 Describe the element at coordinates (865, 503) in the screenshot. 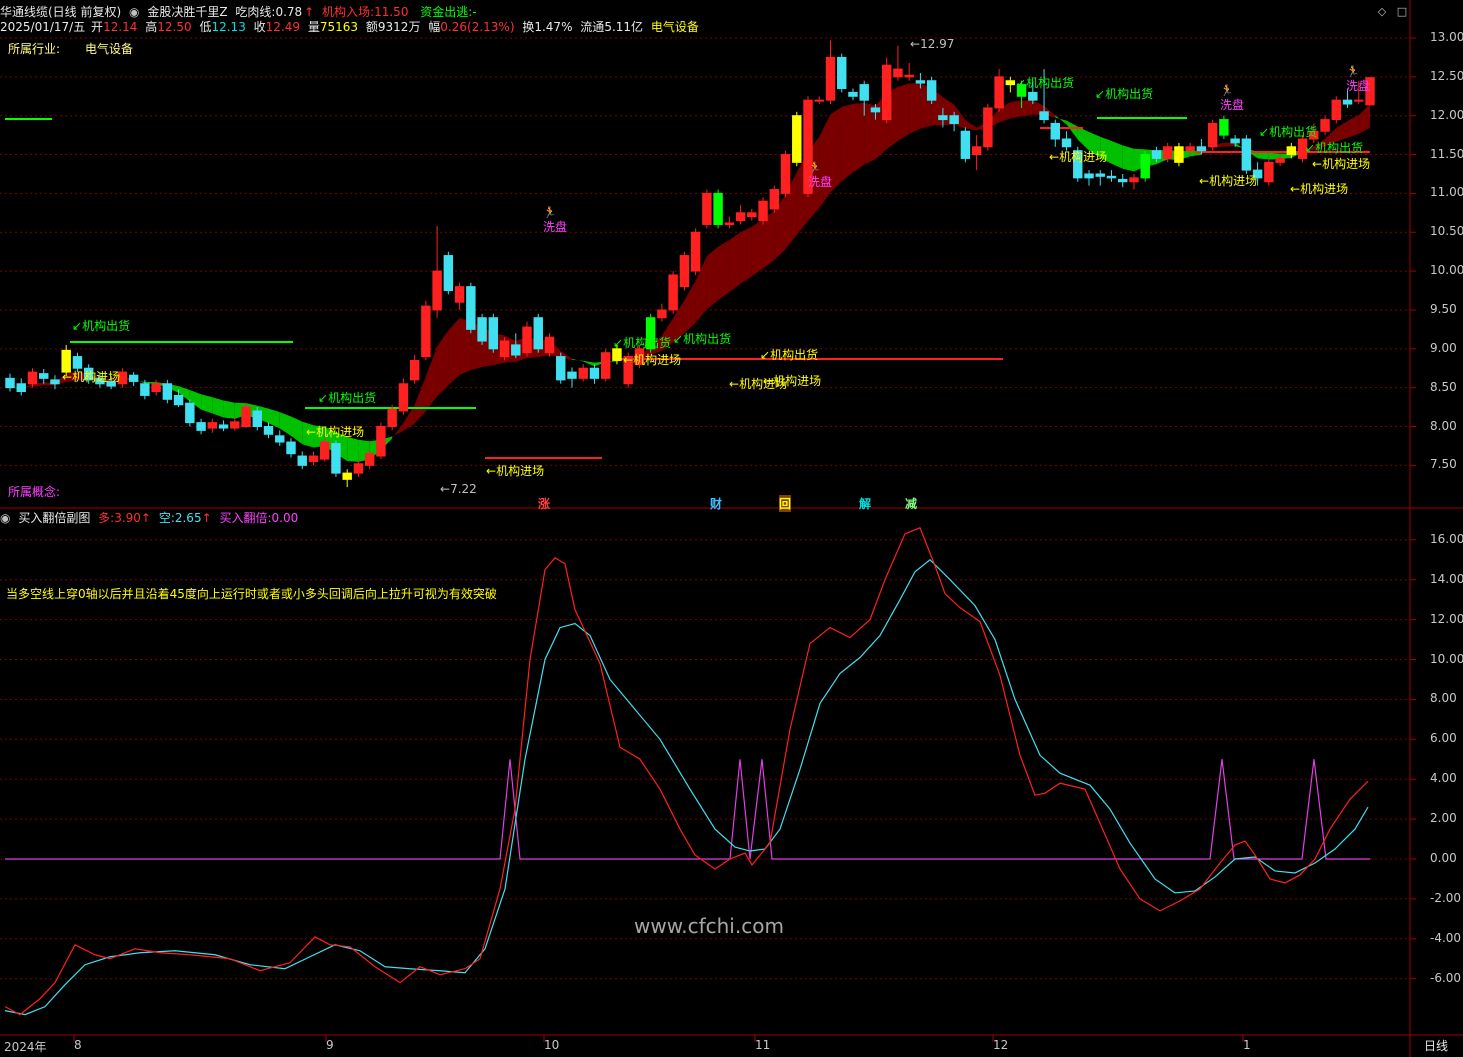

I see `event-unlock: 解` at that location.